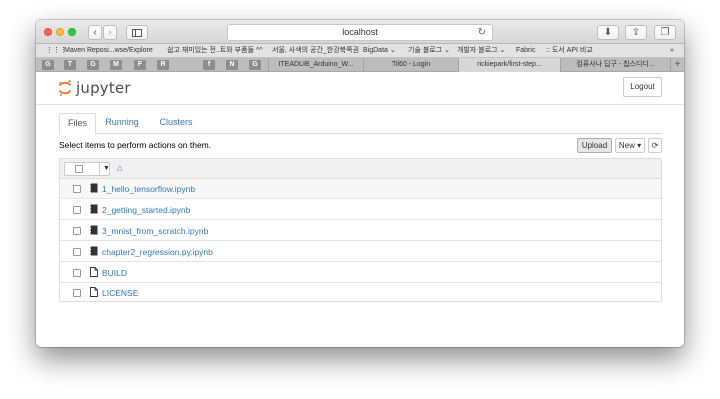 The height and width of the screenshot is (399, 720). I want to click on tabs-overview-button: ❐, so click(665, 32).